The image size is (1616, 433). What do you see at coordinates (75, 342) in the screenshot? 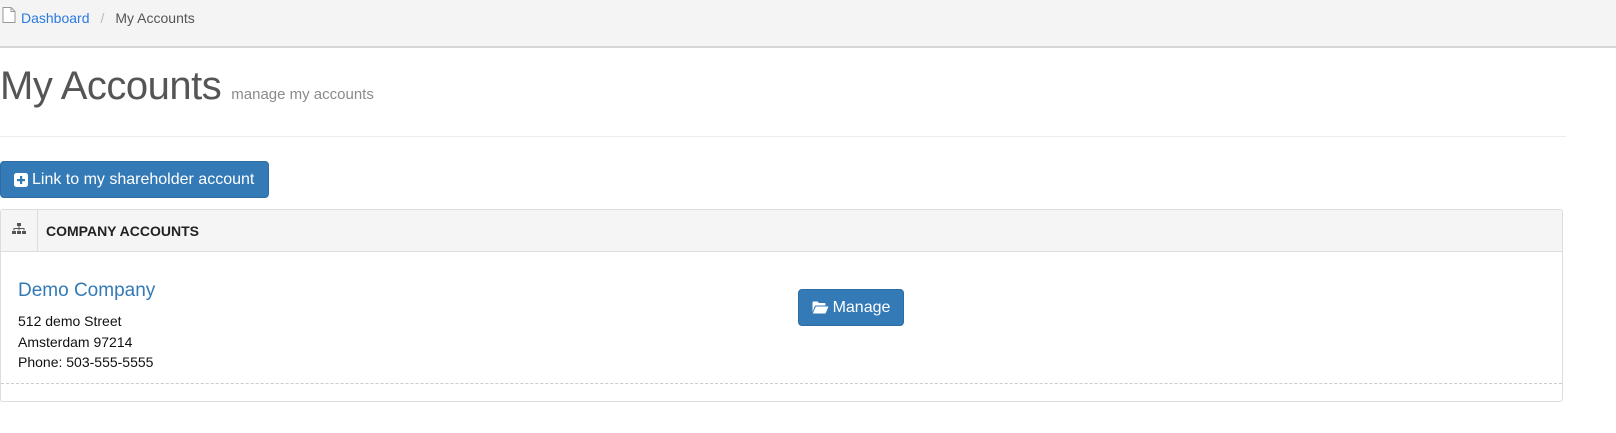
I see `company-address-line2: Amsterdam 97214` at bounding box center [75, 342].